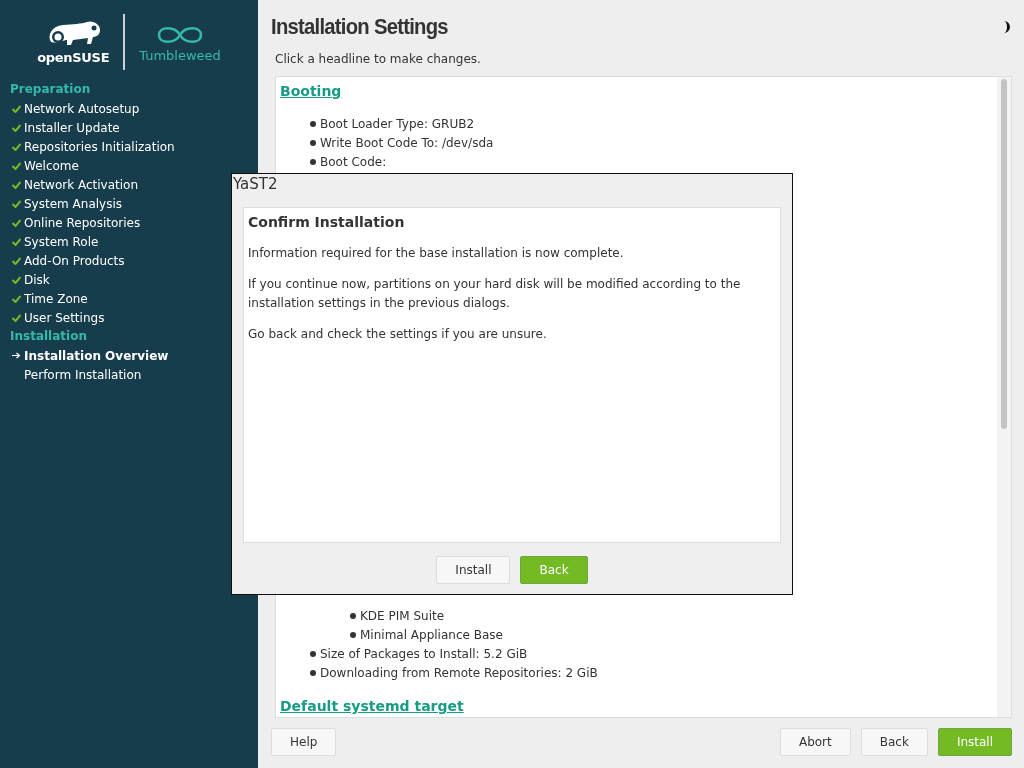 The image size is (1024, 768). What do you see at coordinates (82, 222) in the screenshot?
I see `step-label: Online Repositories` at bounding box center [82, 222].